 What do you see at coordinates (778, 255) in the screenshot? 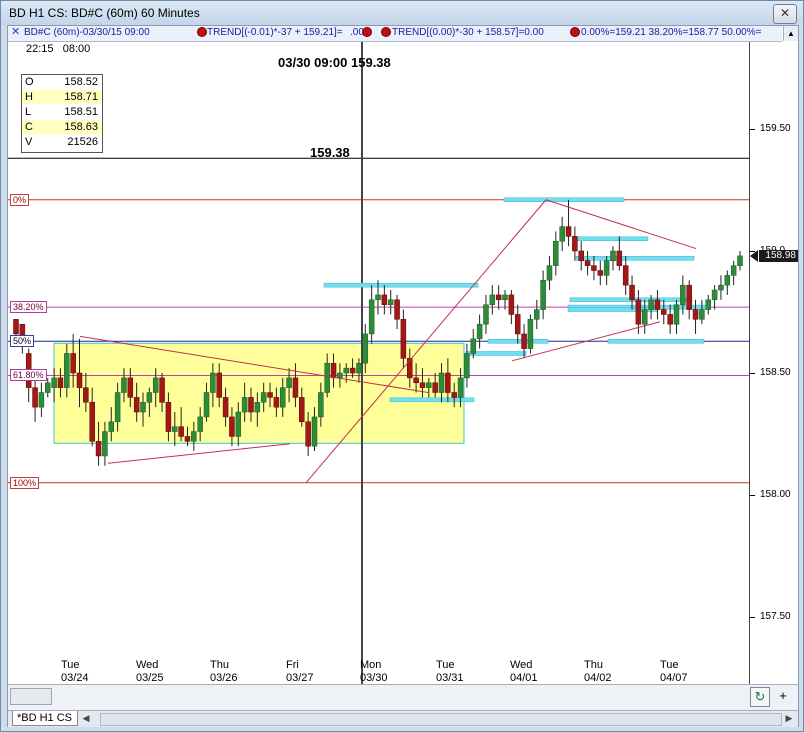
I see `current-price-label: 158.98` at bounding box center [778, 255].